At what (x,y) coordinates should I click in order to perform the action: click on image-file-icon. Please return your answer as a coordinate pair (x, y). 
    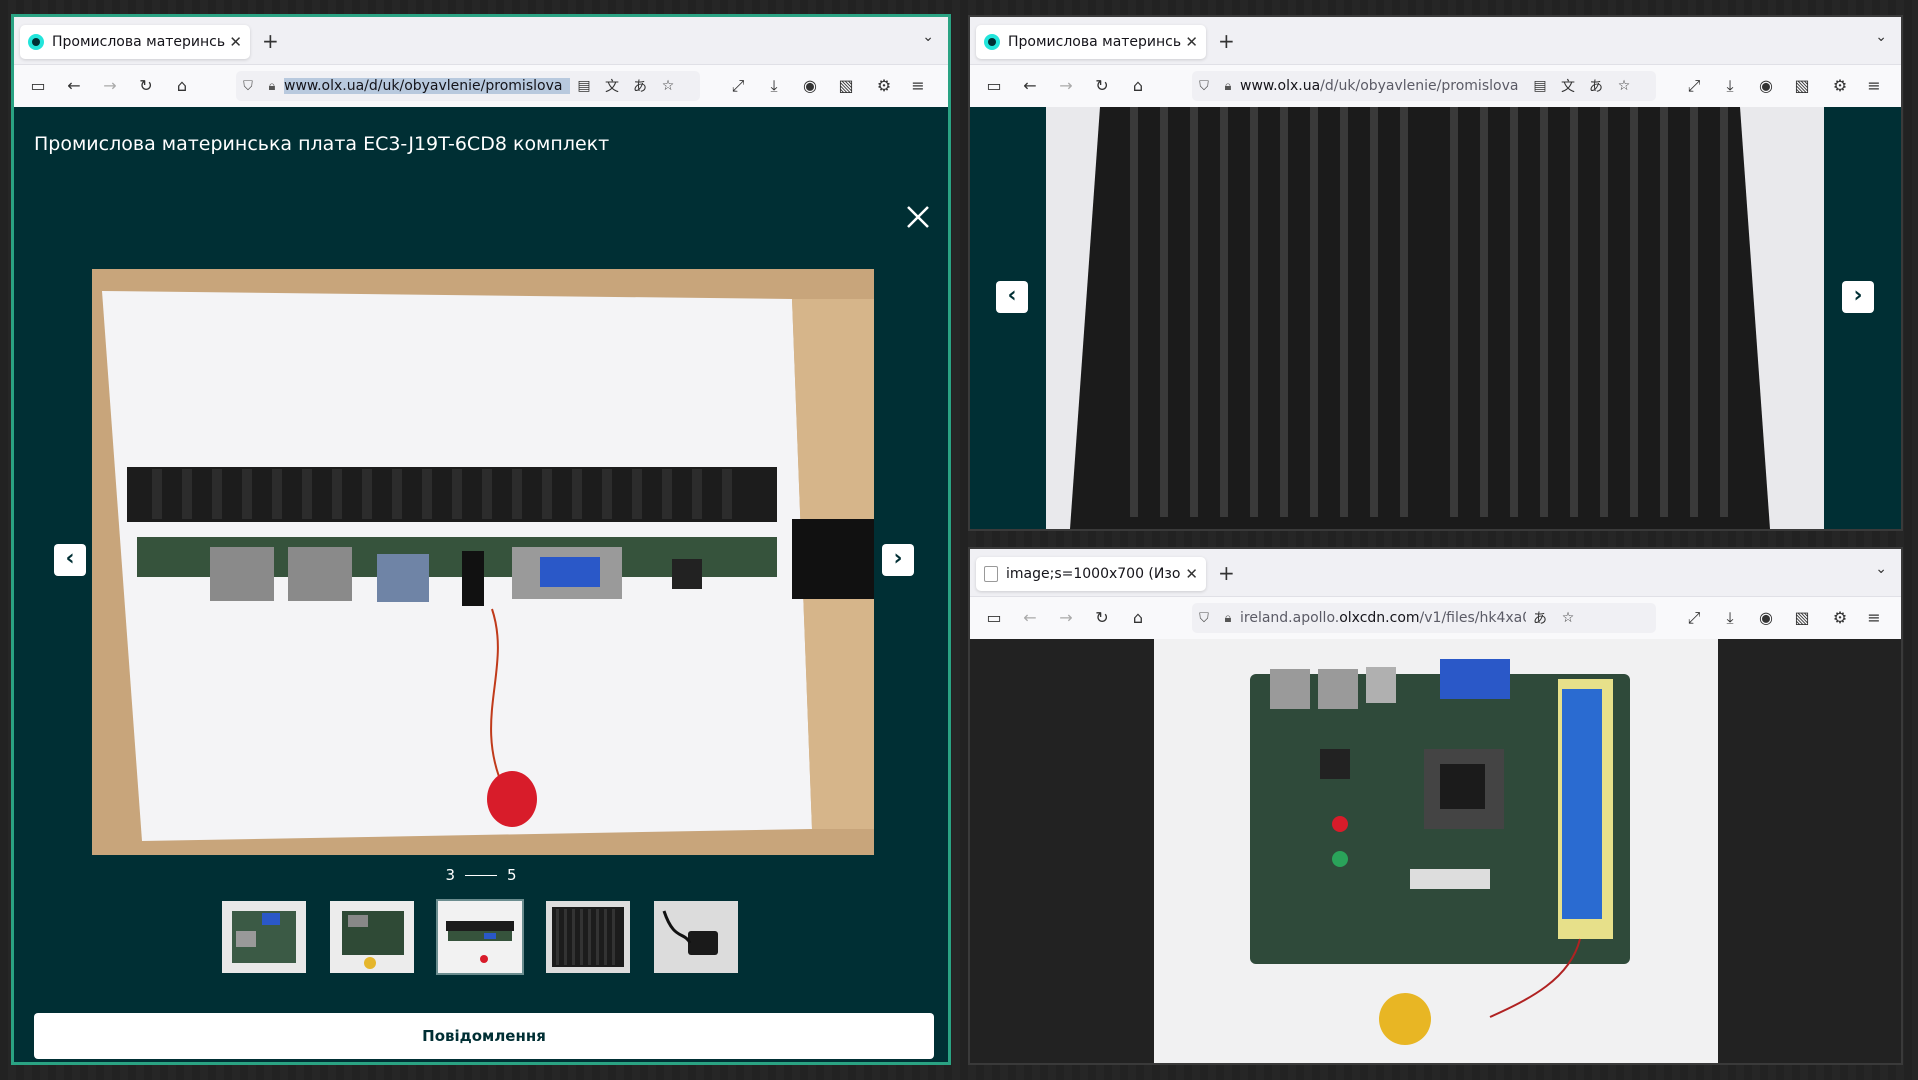
    Looking at the image, I should click on (991, 574).